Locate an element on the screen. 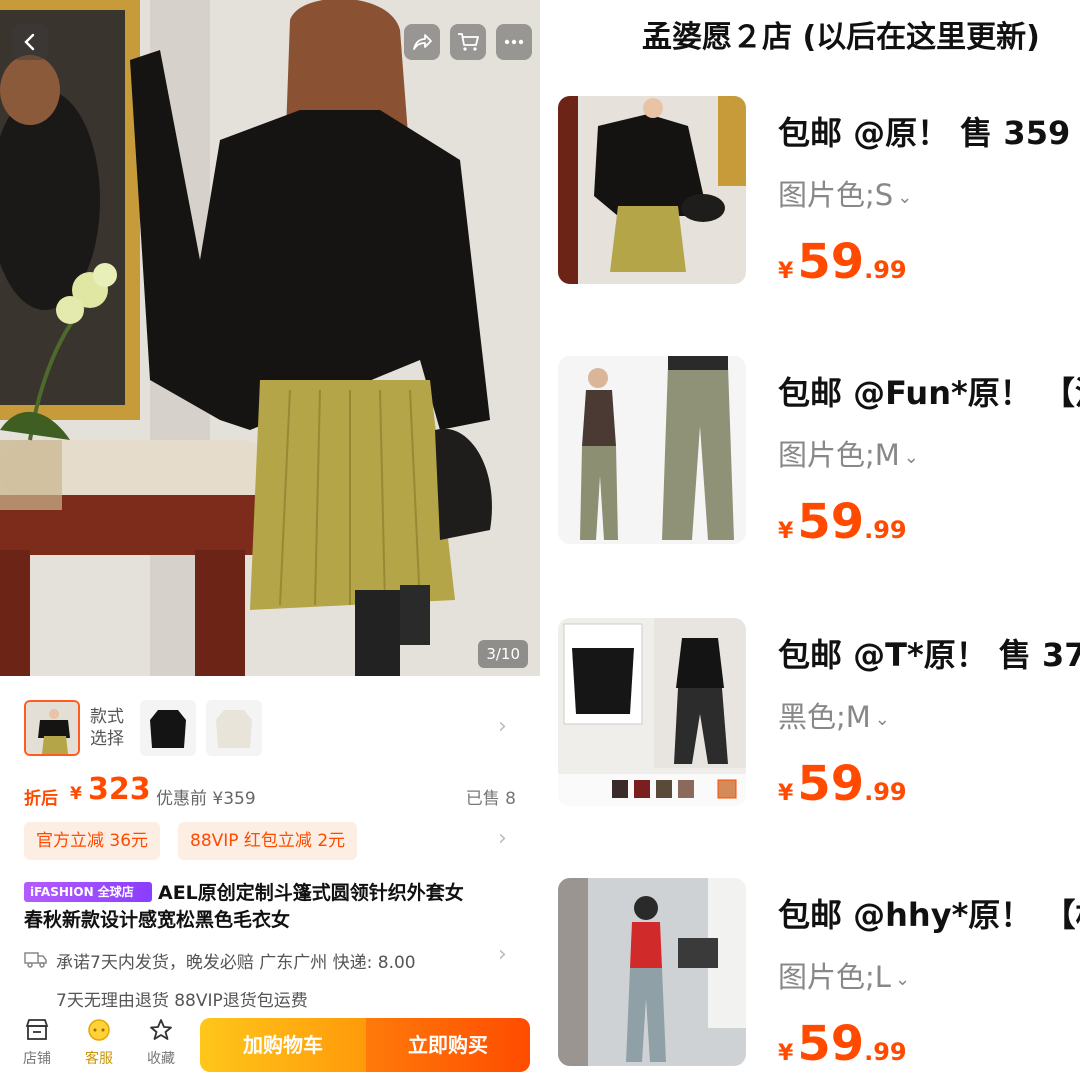 The width and height of the screenshot is (1080, 1080). product-title-line1: AEL原创定制斗篷式圆领针织外套女 is located at coordinates (311, 893).